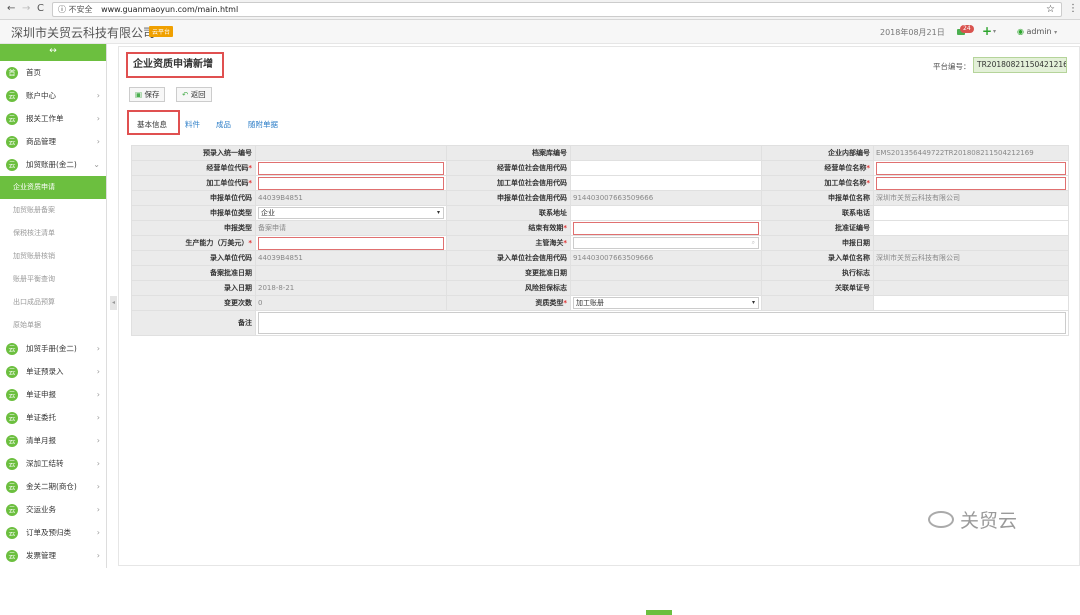 The width and height of the screenshot is (1080, 615). I want to click on add-icon: +, so click(987, 31).